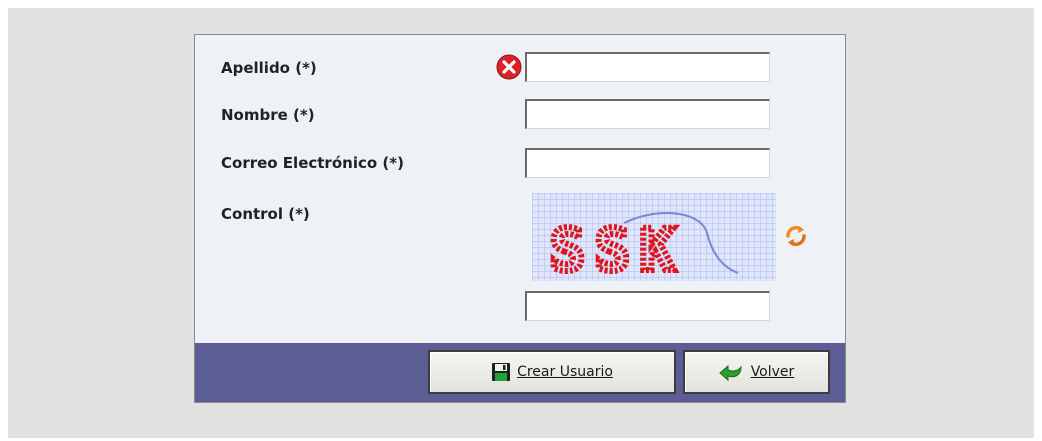 Image resolution: width=1042 pixels, height=441 pixels. I want to click on apellido-label: Apellido (*), so click(269, 68).